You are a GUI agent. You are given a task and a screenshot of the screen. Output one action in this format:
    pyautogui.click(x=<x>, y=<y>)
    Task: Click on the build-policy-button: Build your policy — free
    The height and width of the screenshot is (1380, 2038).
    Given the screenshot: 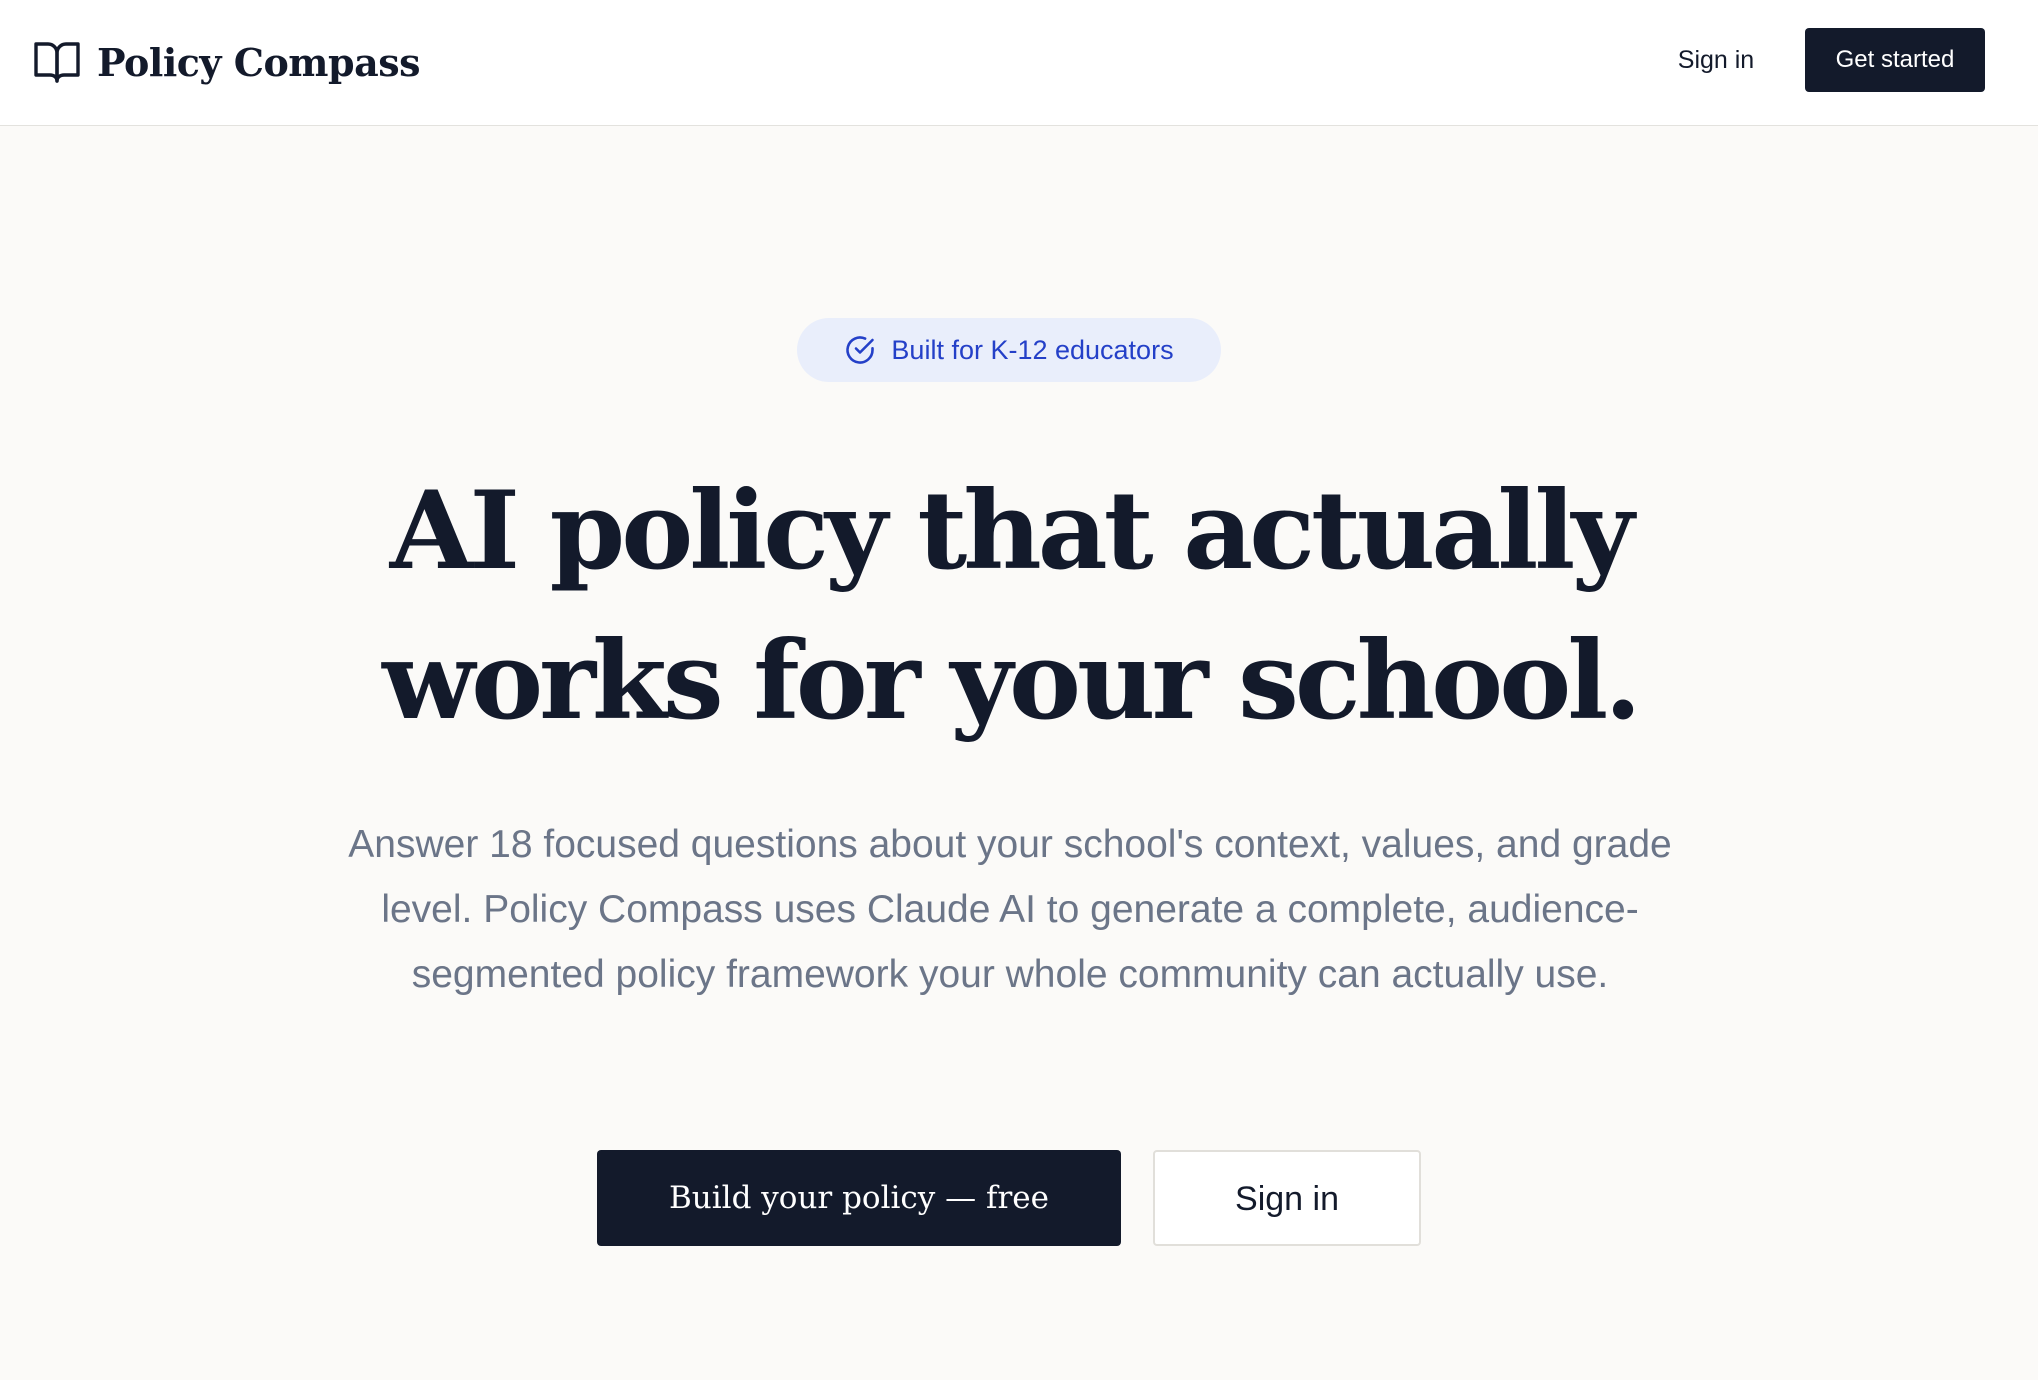 What is the action you would take?
    pyautogui.click(x=859, y=1198)
    